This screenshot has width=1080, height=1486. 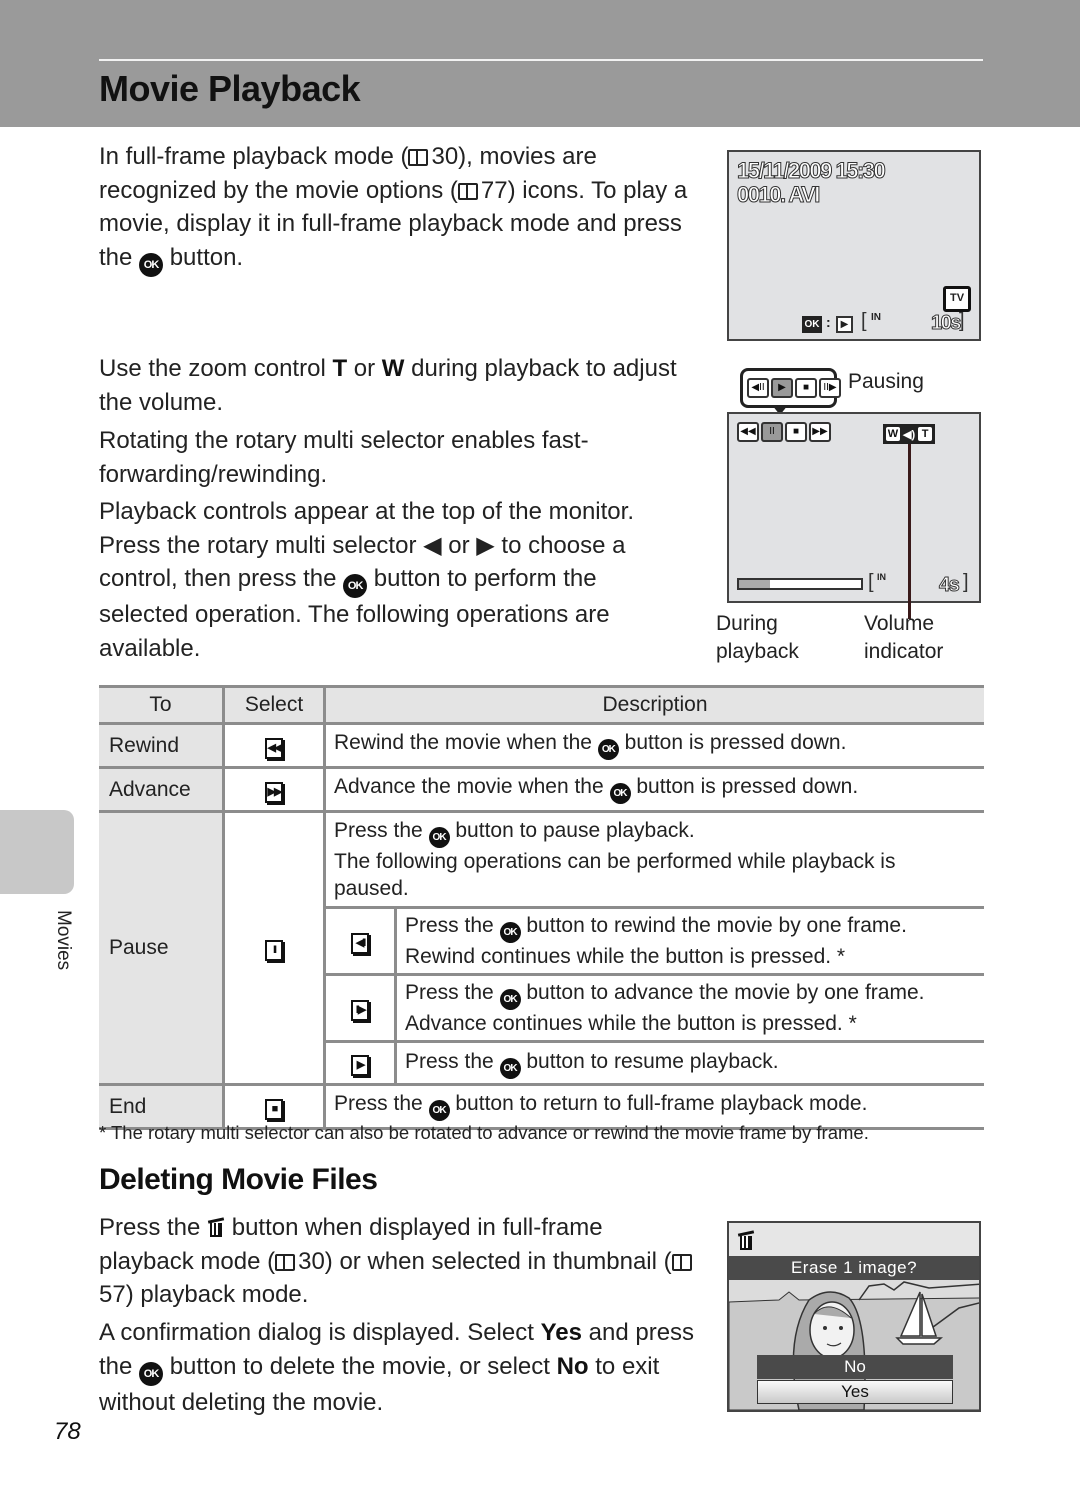 What do you see at coordinates (37, 852) in the screenshot?
I see `chapter-tab` at bounding box center [37, 852].